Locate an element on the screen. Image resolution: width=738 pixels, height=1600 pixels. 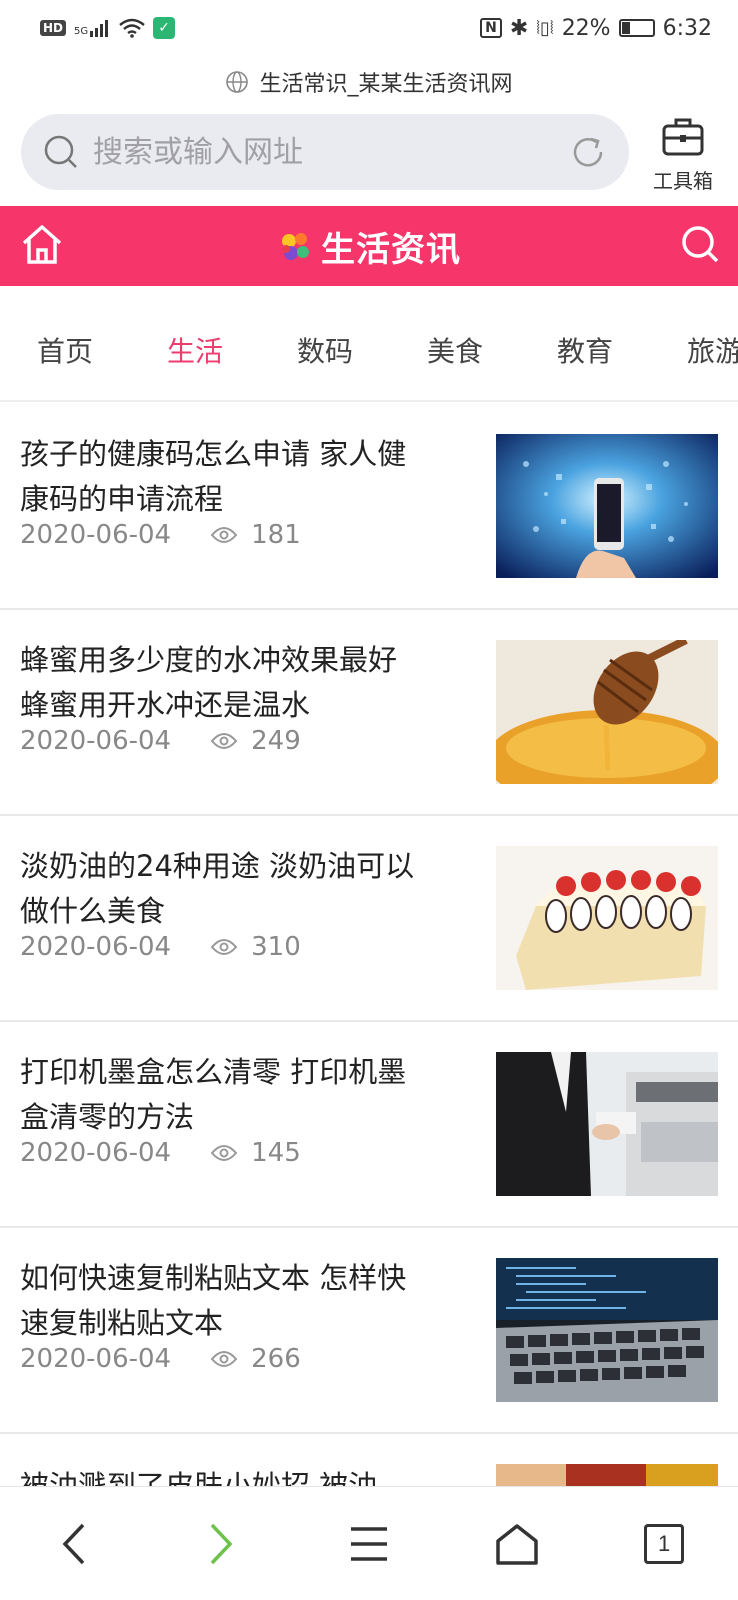
browser-bottom-nav: 1 is located at coordinates (369, 1543).